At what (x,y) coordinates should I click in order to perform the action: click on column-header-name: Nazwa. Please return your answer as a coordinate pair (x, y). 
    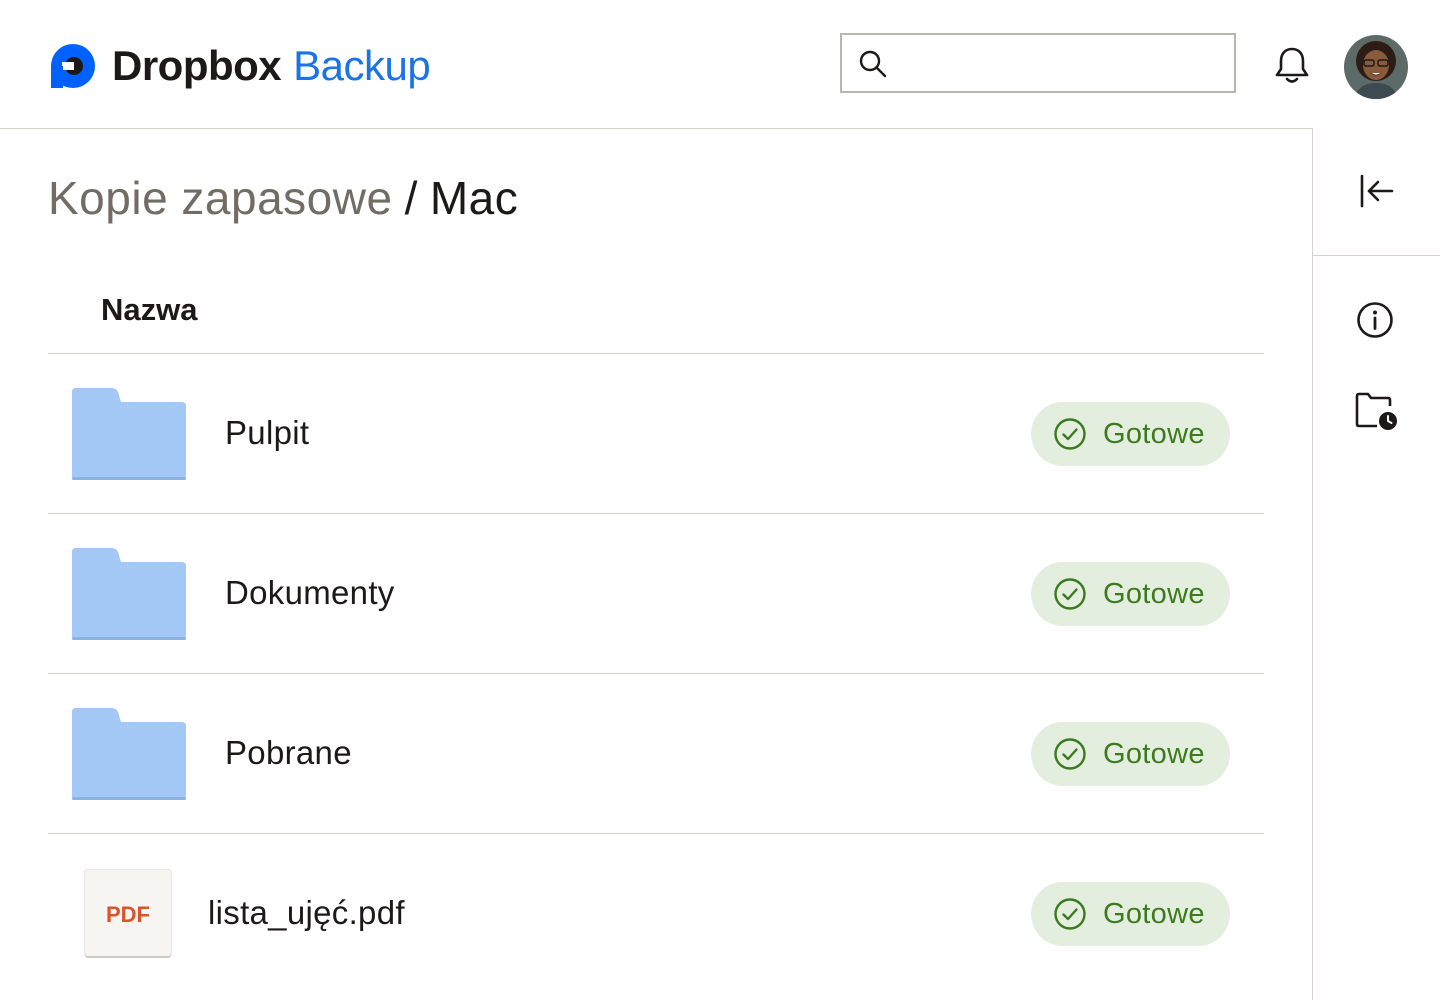
    Looking at the image, I should click on (149, 310).